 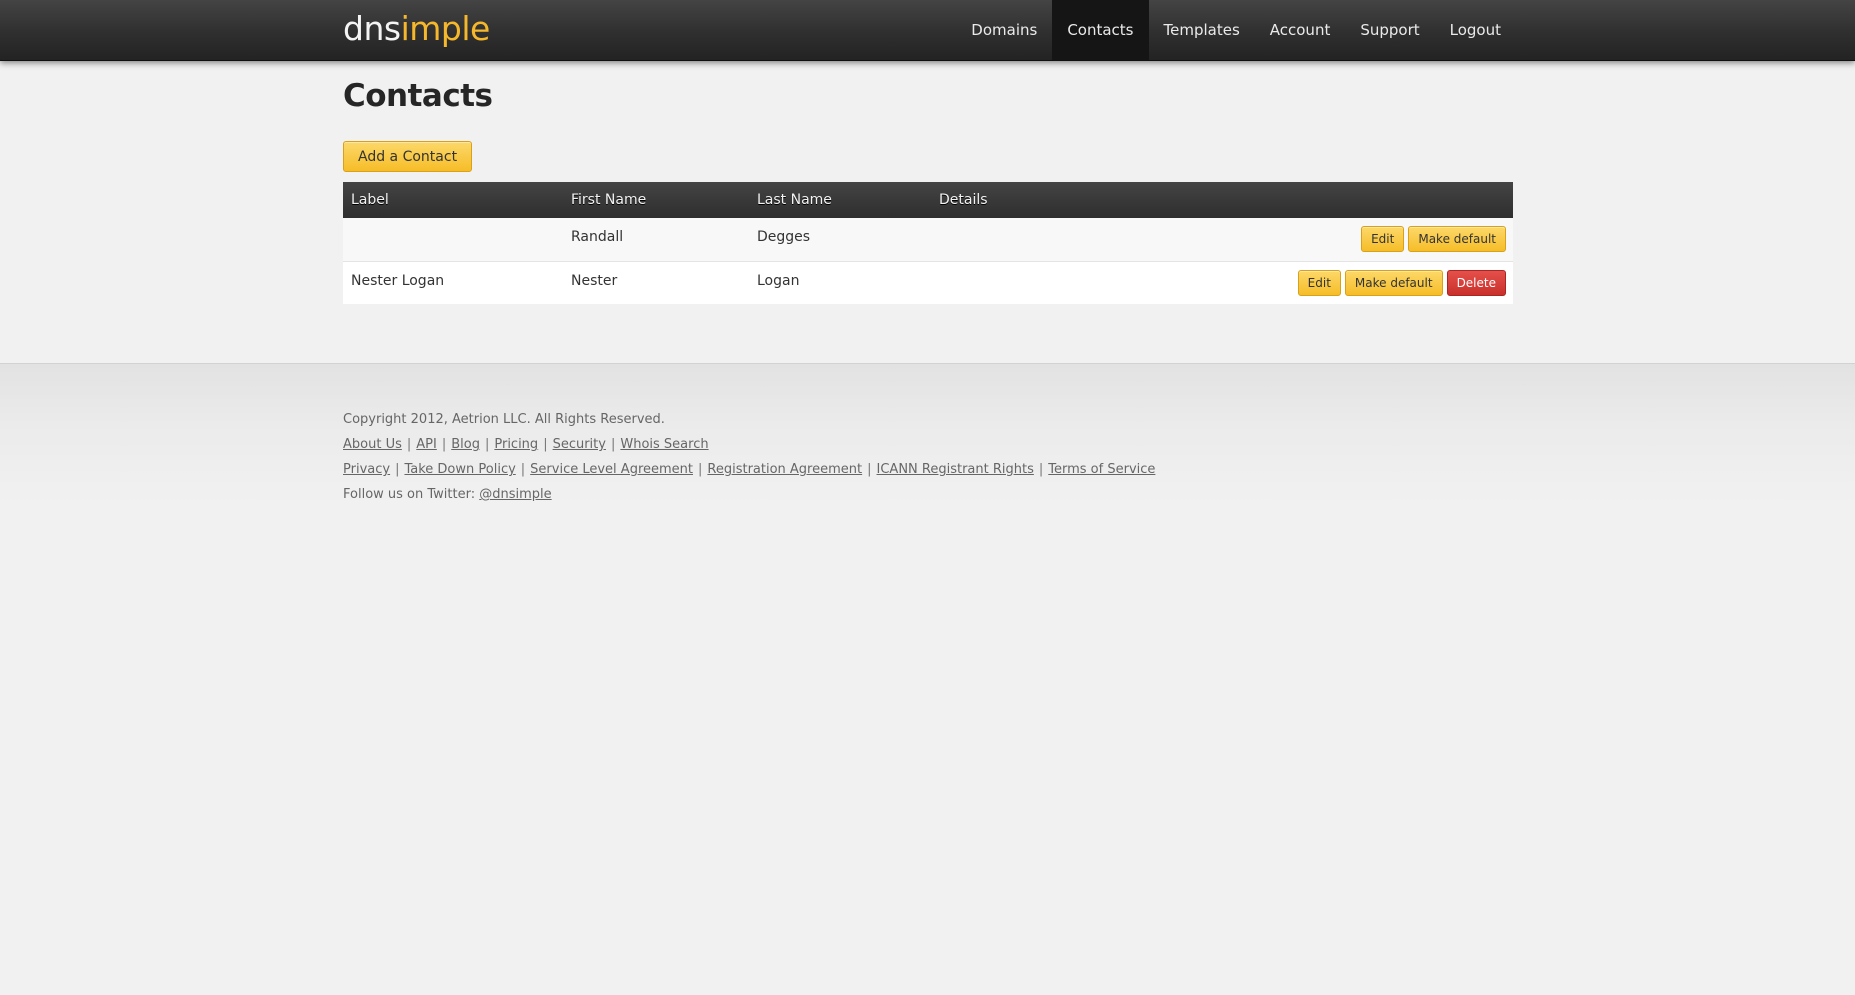 I want to click on header-details: Details, so click(x=963, y=200).